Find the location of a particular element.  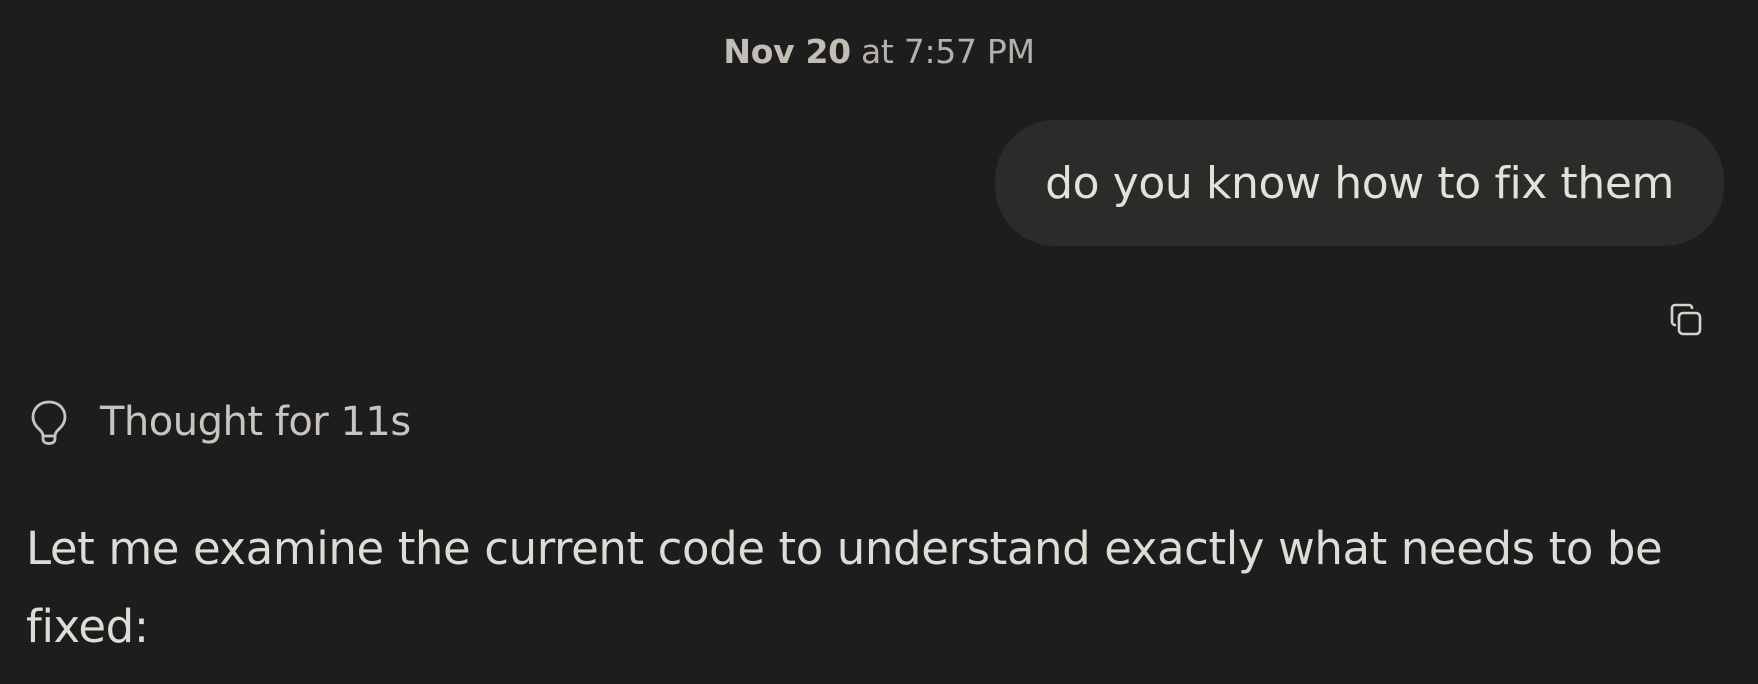

thought-toggle: Thought for 11s is located at coordinates (218, 422).